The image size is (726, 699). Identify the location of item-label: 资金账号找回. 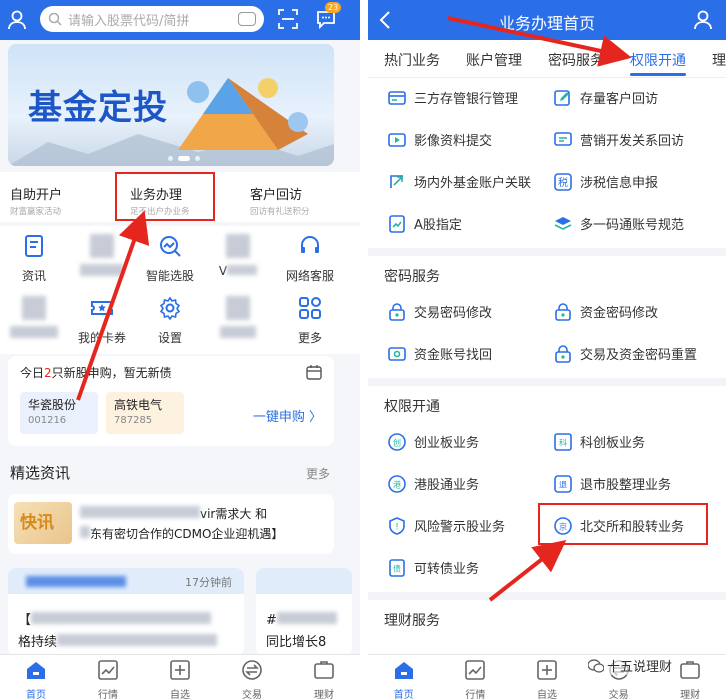
(453, 355).